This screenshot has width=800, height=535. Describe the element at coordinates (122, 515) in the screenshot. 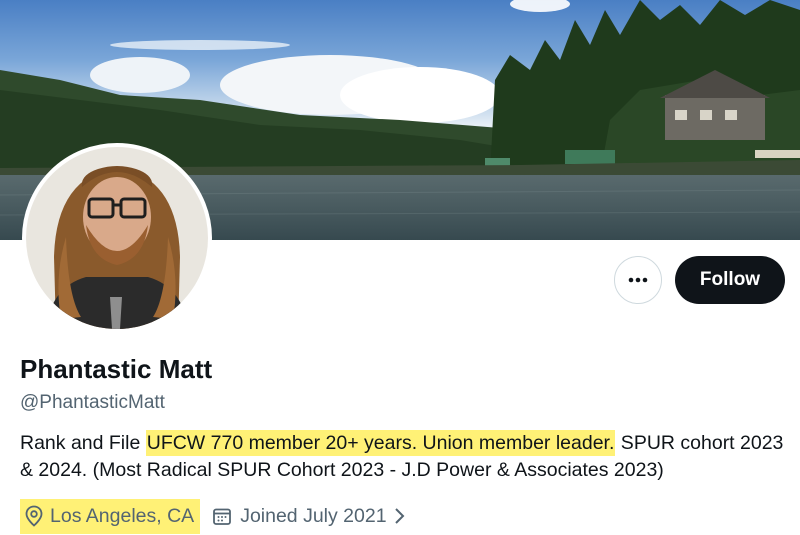

I see `location-text: Los Angeles, CA` at that location.